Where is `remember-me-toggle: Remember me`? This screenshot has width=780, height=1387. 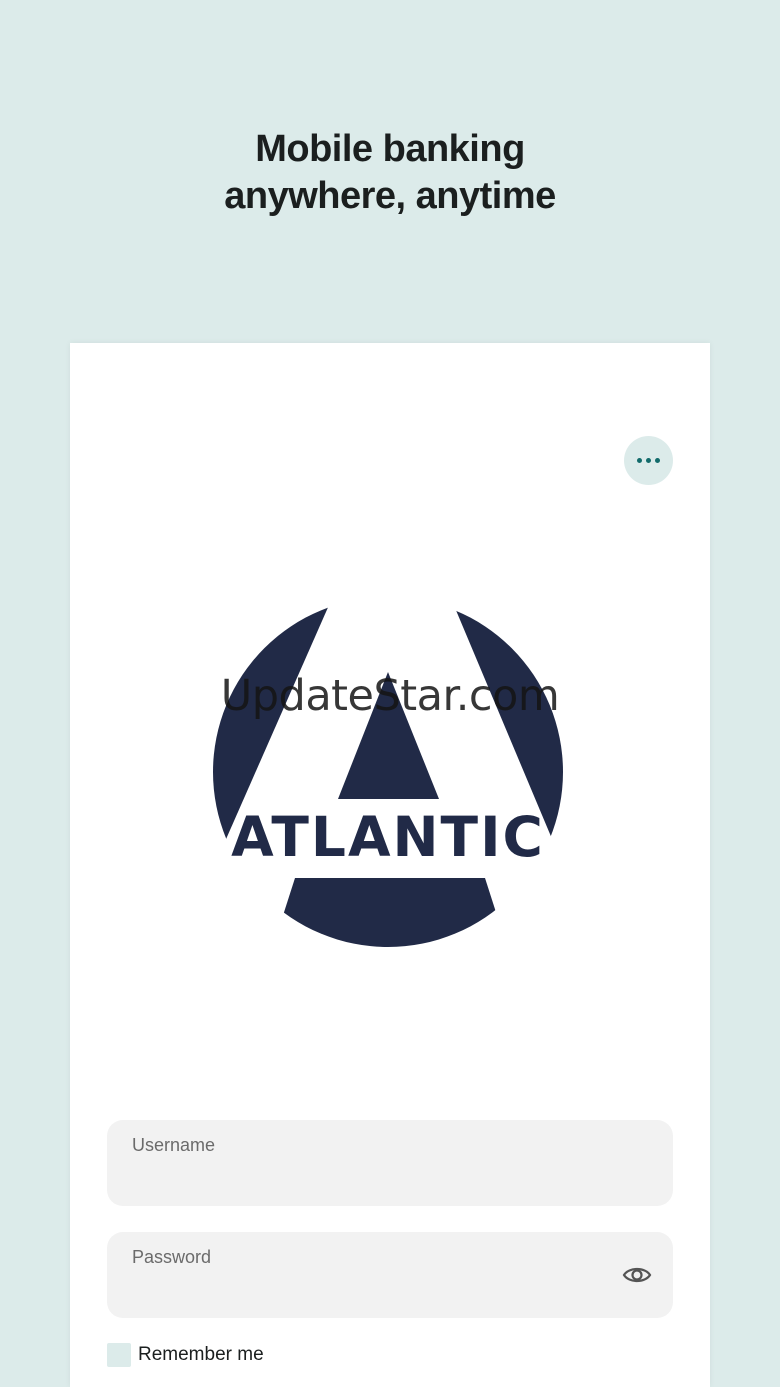 remember-me-toggle: Remember me is located at coordinates (185, 1355).